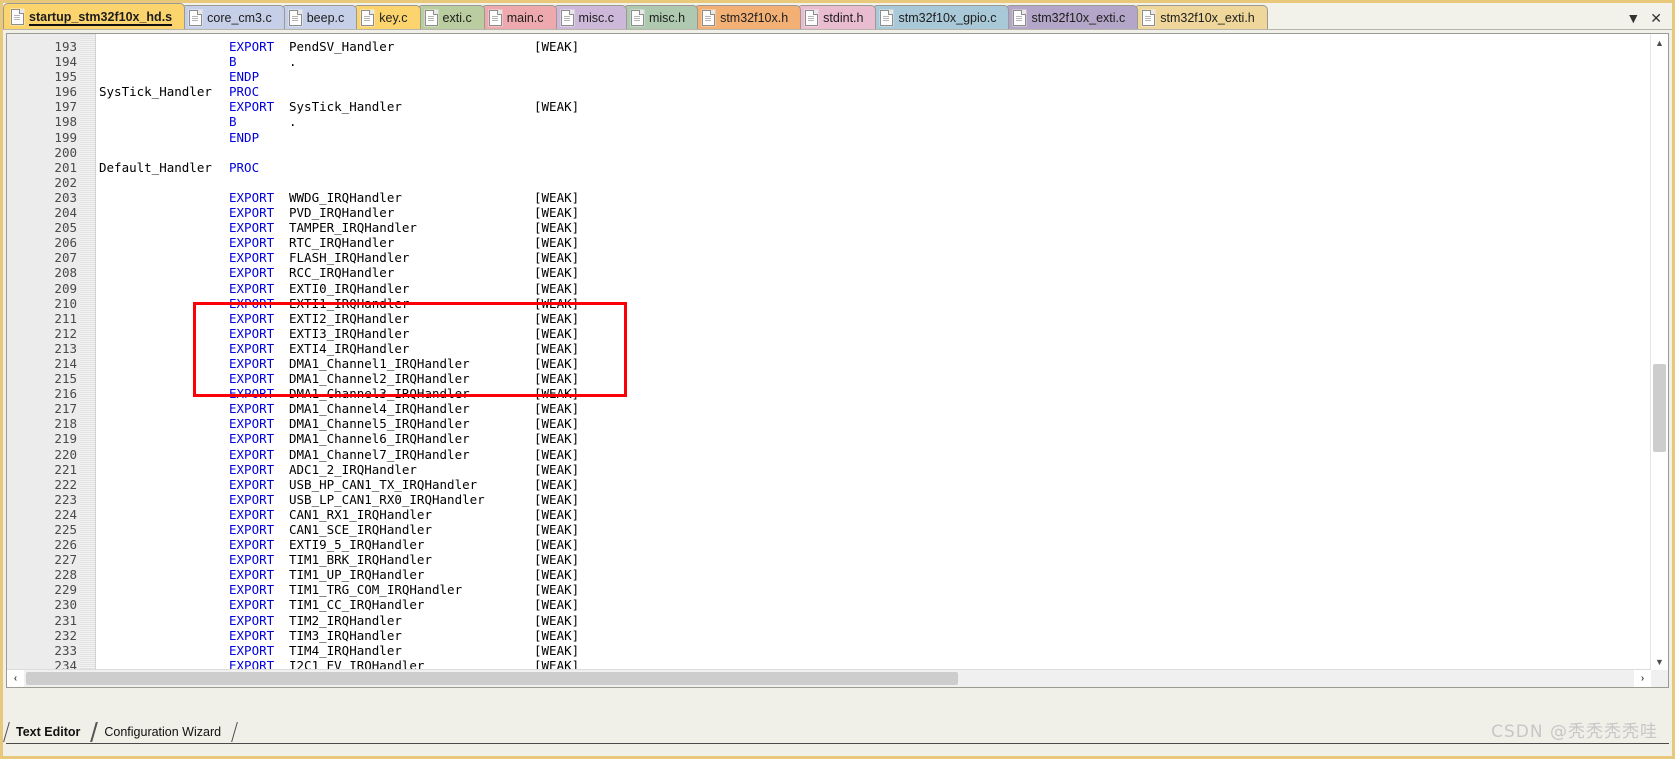  Describe the element at coordinates (829, 363) in the screenshot. I see `code-line: 214 EXPORT DMA1_Channel1_IRQHandler [WEAK]` at that location.